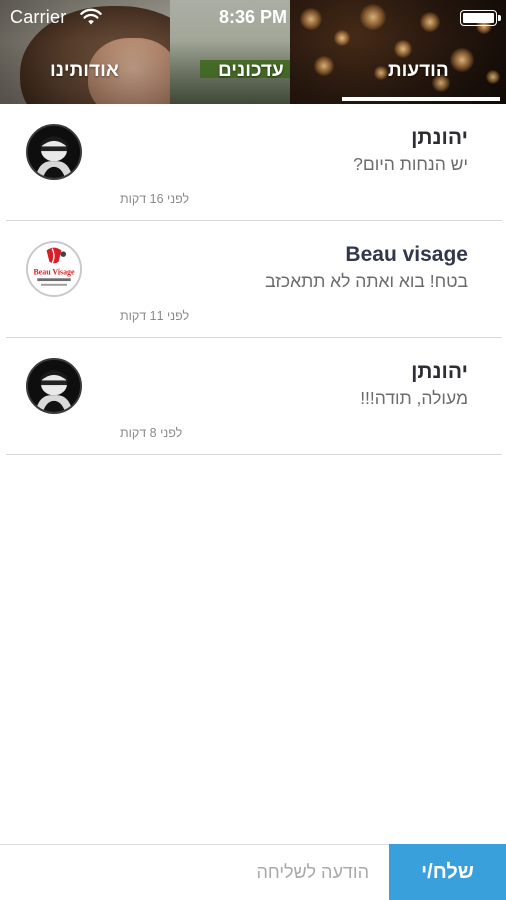 The image size is (506, 900). Describe the element at coordinates (480, 18) in the screenshot. I see `battery-icon` at that location.